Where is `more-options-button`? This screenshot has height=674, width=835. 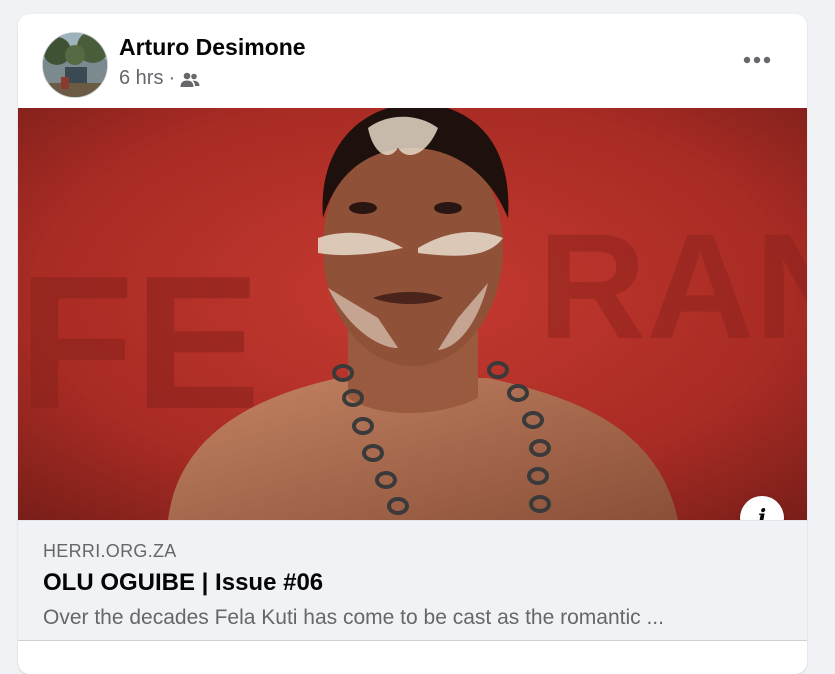 more-options-button is located at coordinates (757, 60).